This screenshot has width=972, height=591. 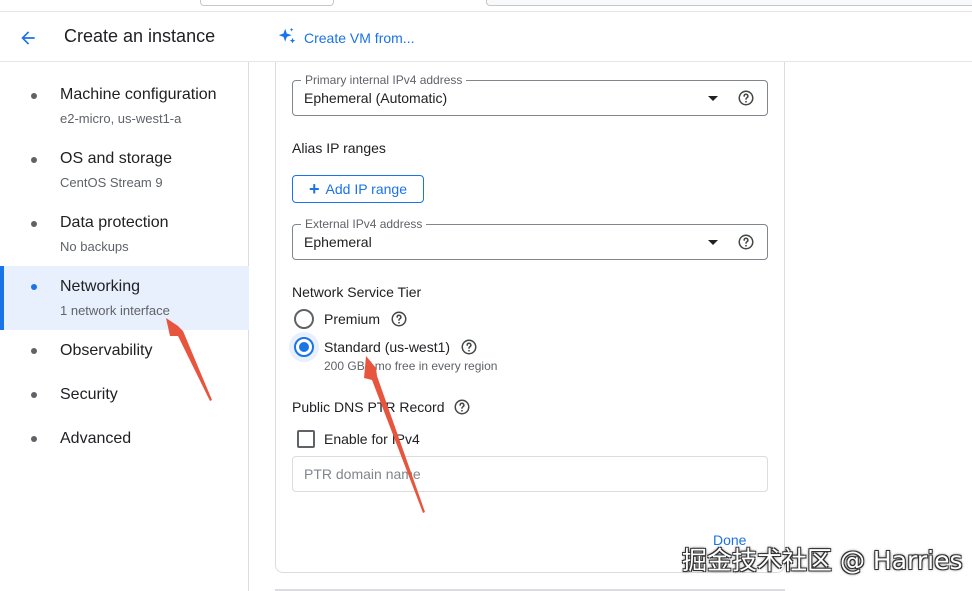 I want to click on sidebar-item-observability: Observability, so click(x=124, y=352).